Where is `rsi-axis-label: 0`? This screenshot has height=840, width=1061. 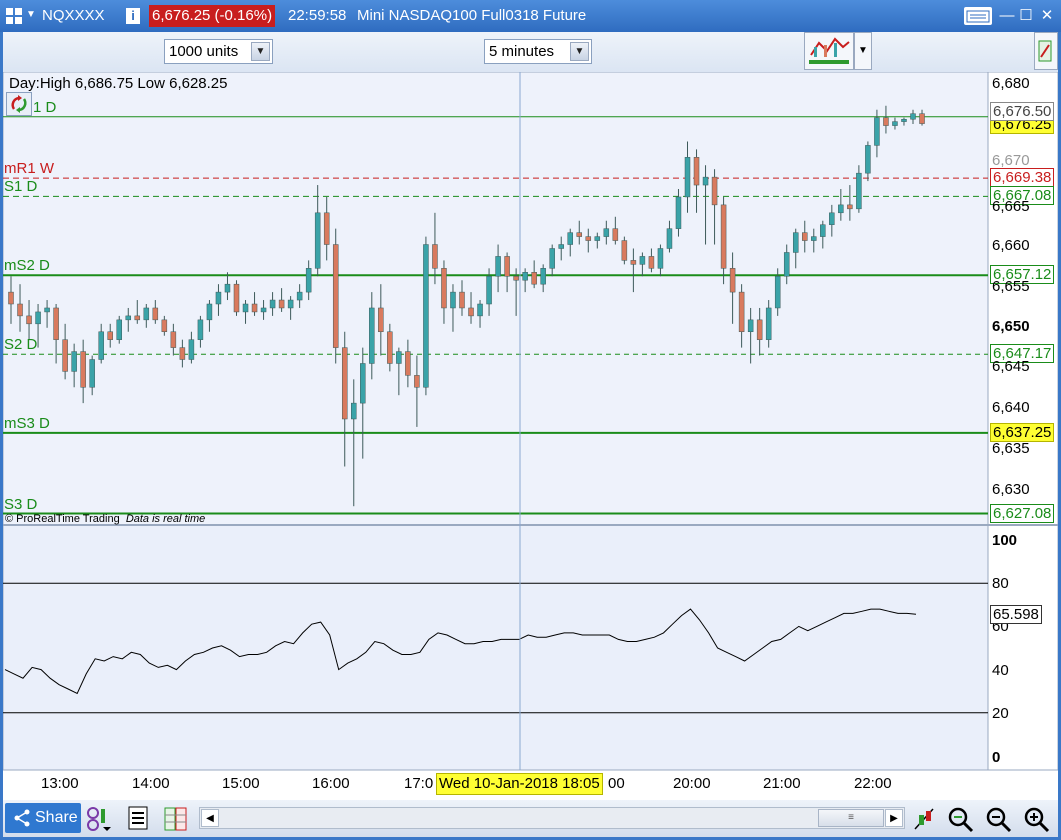 rsi-axis-label: 0 is located at coordinates (996, 757).